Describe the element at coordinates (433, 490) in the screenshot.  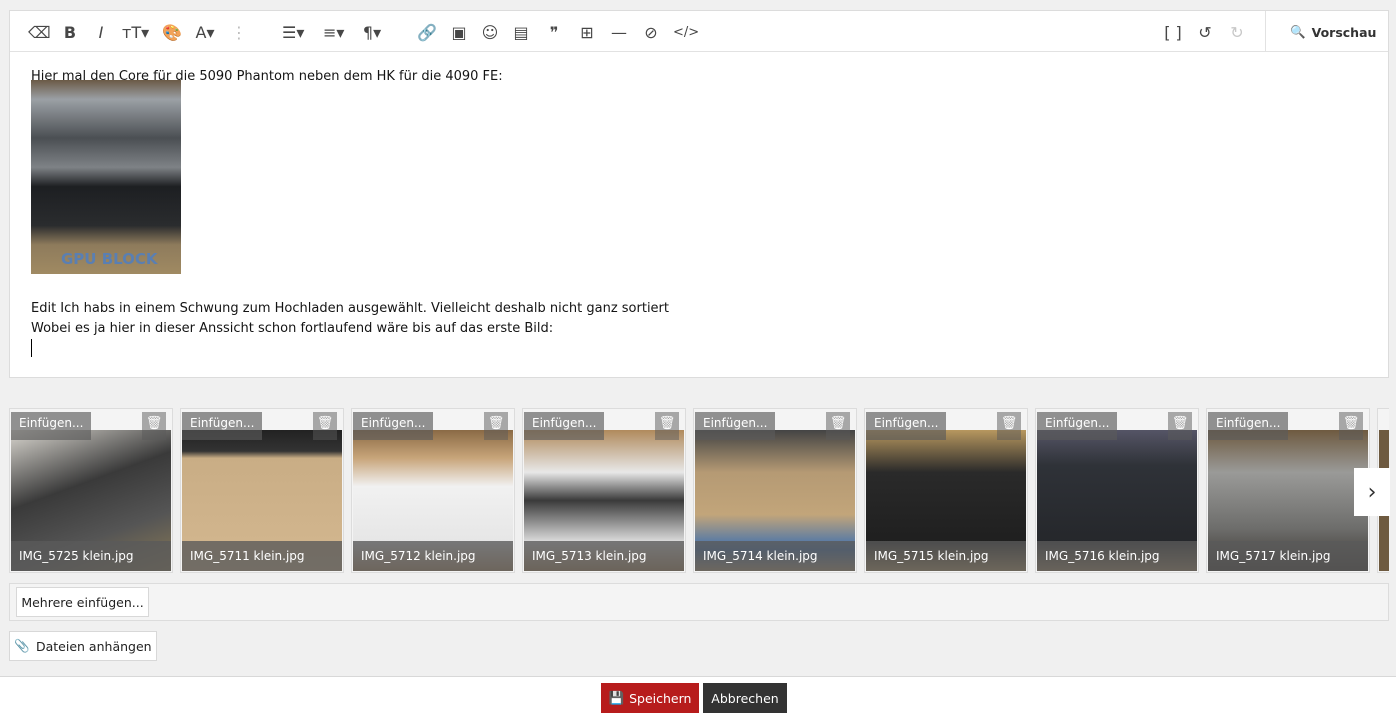
I see `attachment-tile: Einfügen... 🗑 IMG_5712 klein.jpg` at that location.